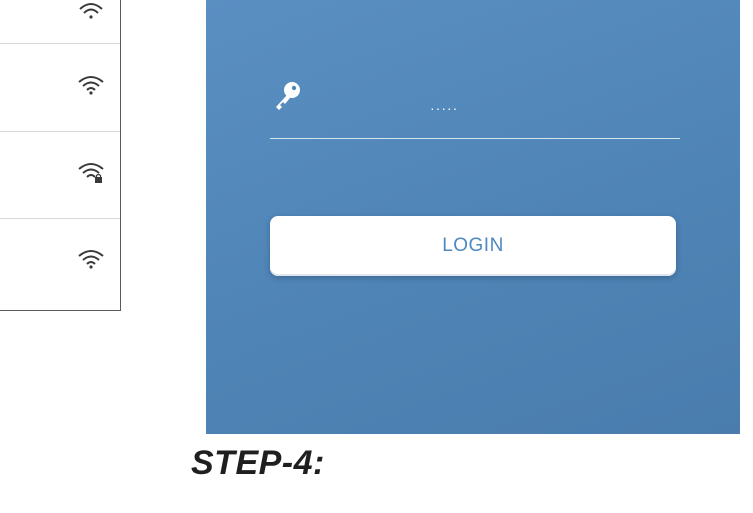 The image size is (753, 513). I want to click on password-value: ·····, so click(444, 108).